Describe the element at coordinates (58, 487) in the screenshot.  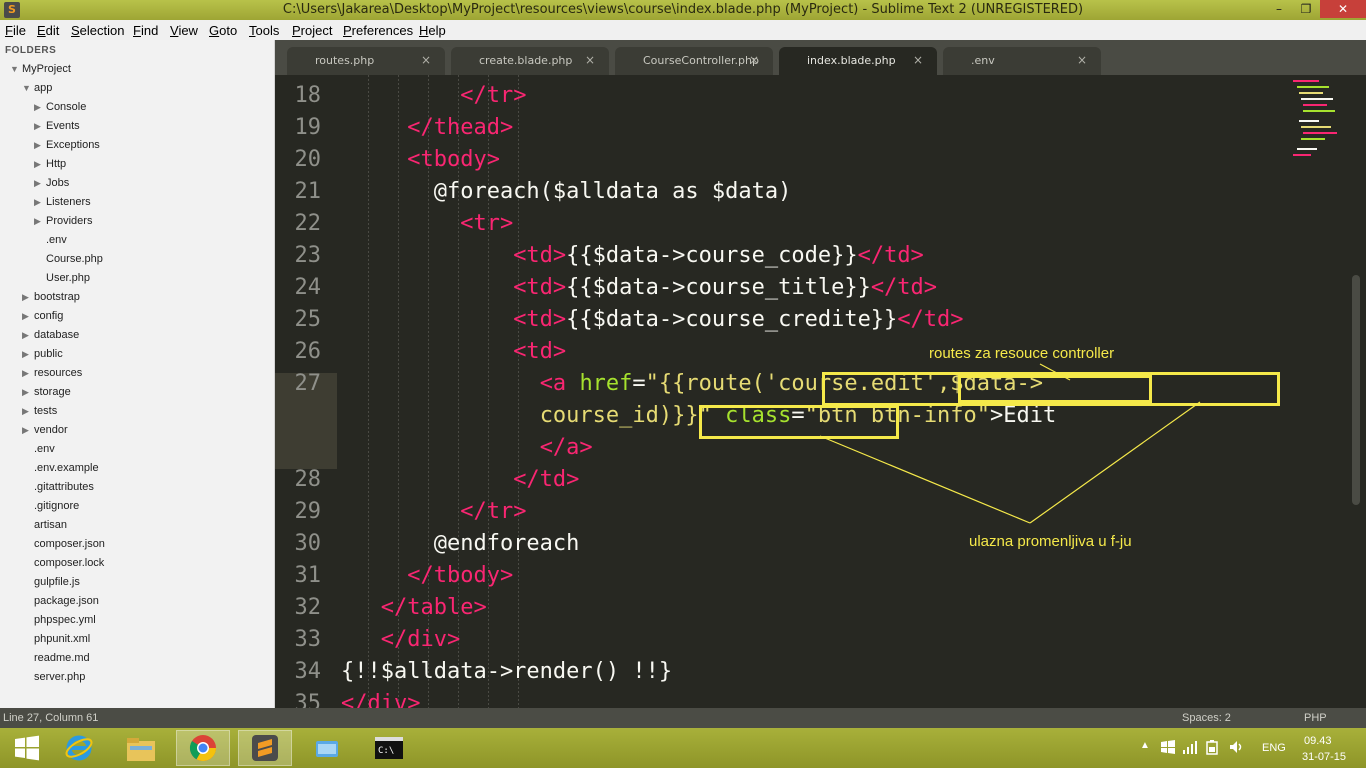
I see `sidebar-file: .gitattributes` at that location.